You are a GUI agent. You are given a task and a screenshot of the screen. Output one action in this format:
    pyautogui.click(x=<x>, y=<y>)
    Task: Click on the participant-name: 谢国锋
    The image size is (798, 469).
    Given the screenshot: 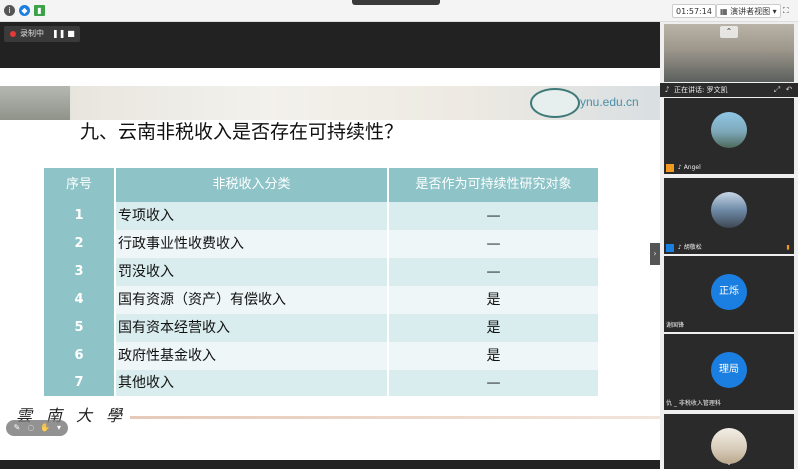 What is the action you would take?
    pyautogui.click(x=675, y=325)
    